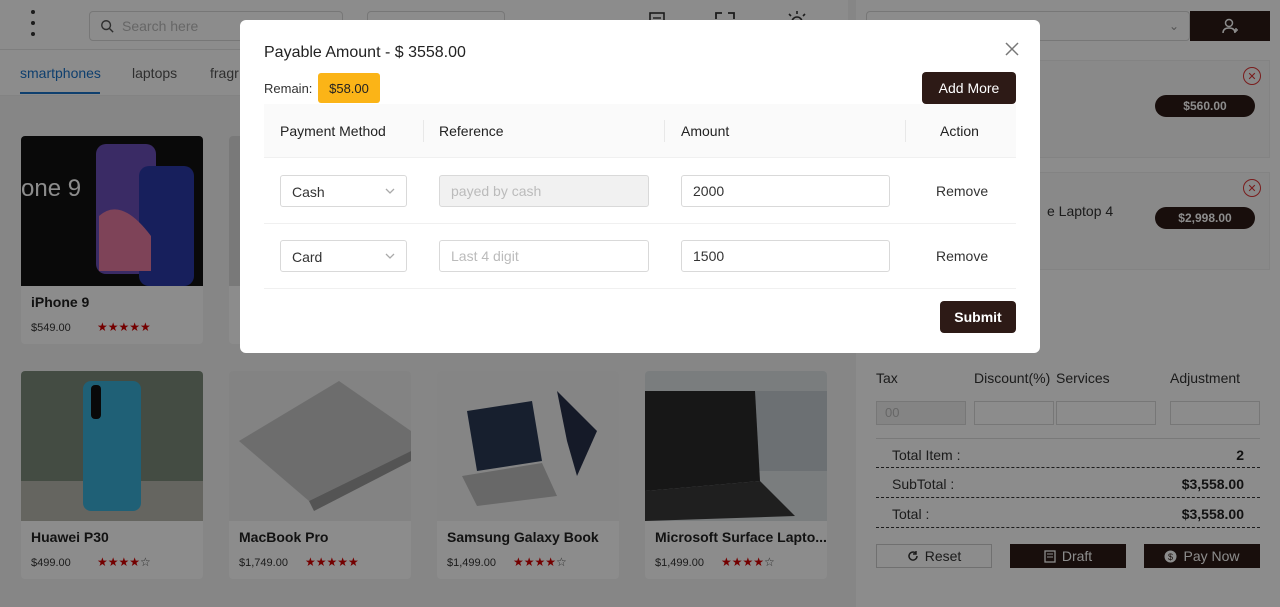  What do you see at coordinates (307, 257) in the screenshot?
I see `payment-method-value: Card` at bounding box center [307, 257].